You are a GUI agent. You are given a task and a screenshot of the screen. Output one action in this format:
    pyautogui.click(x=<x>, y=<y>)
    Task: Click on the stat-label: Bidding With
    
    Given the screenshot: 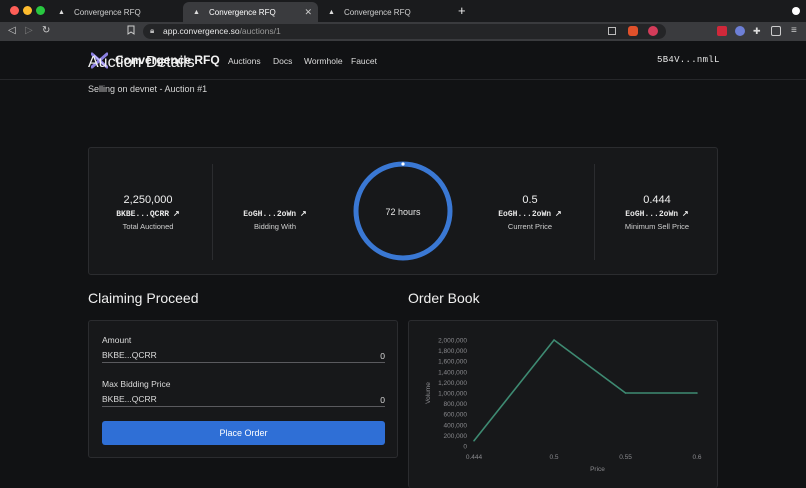 What is the action you would take?
    pyautogui.click(x=275, y=226)
    